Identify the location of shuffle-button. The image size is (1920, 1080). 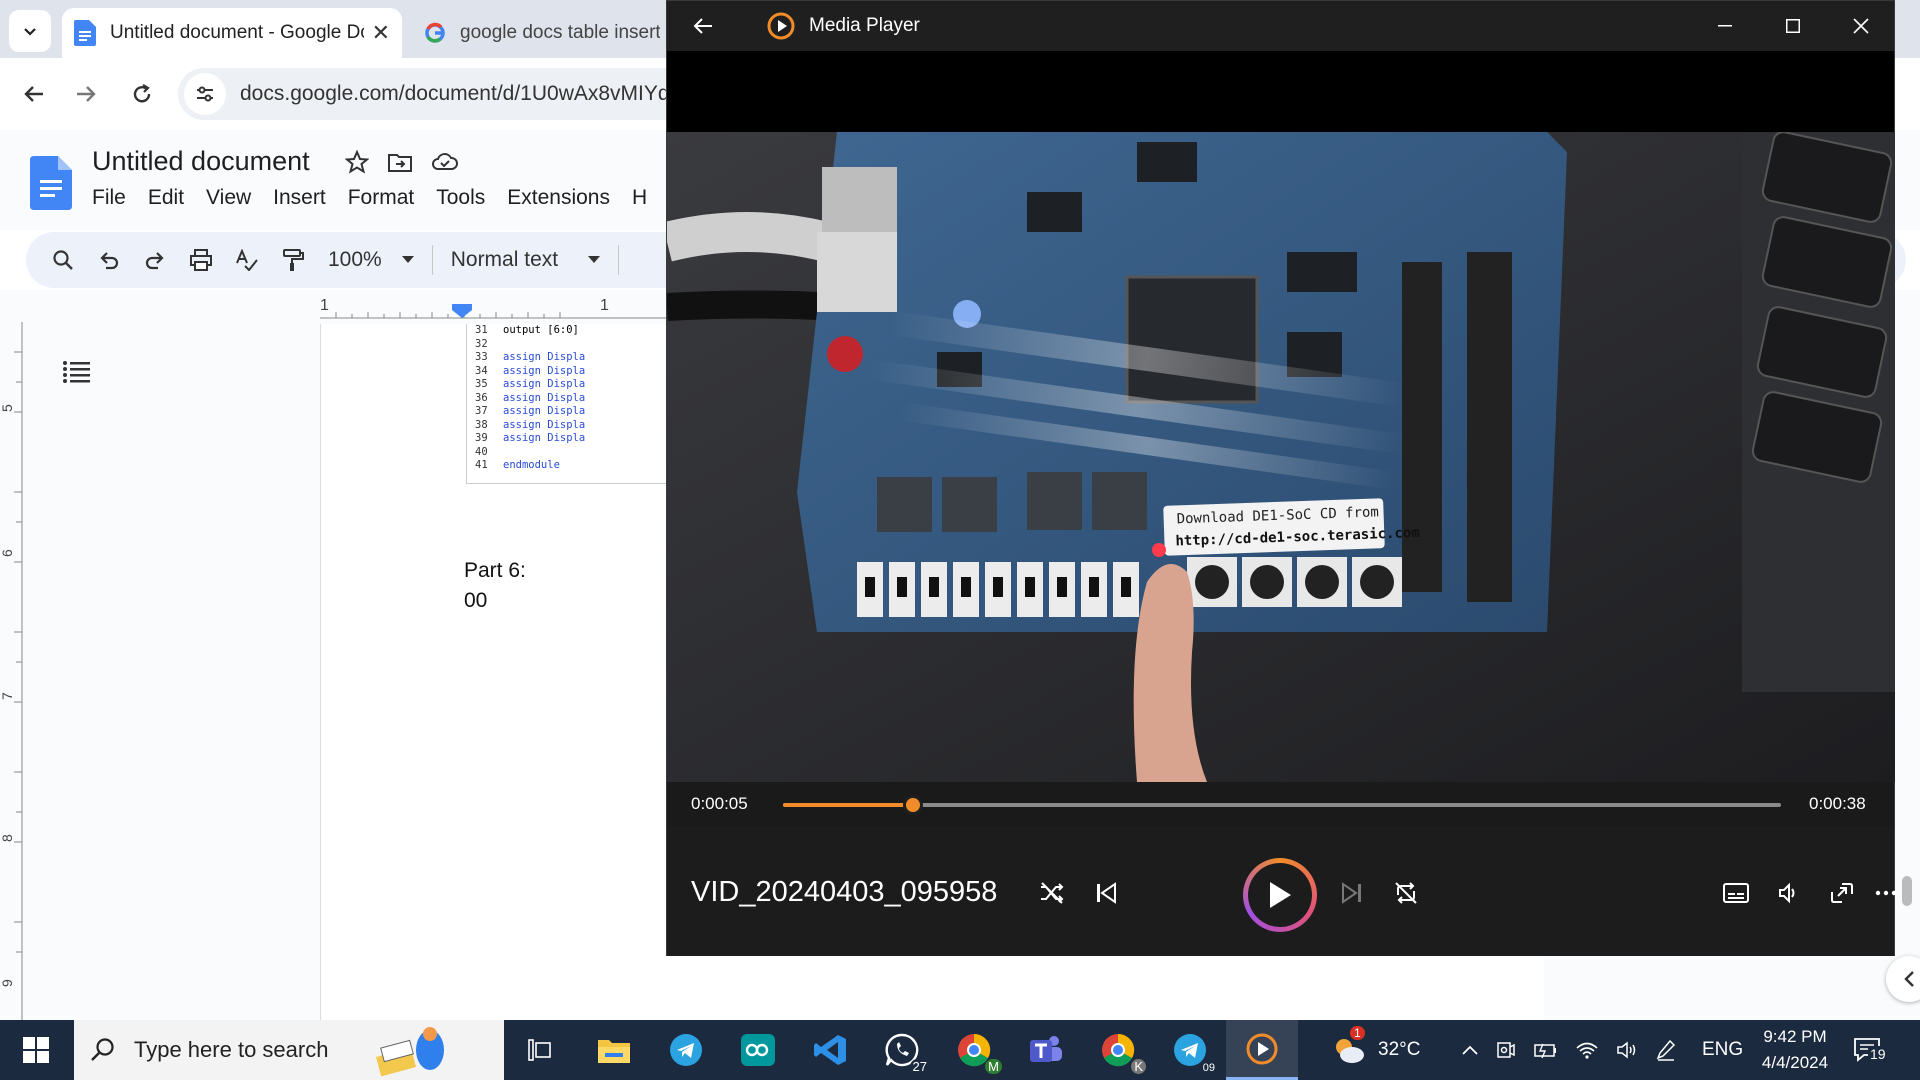
(1052, 893).